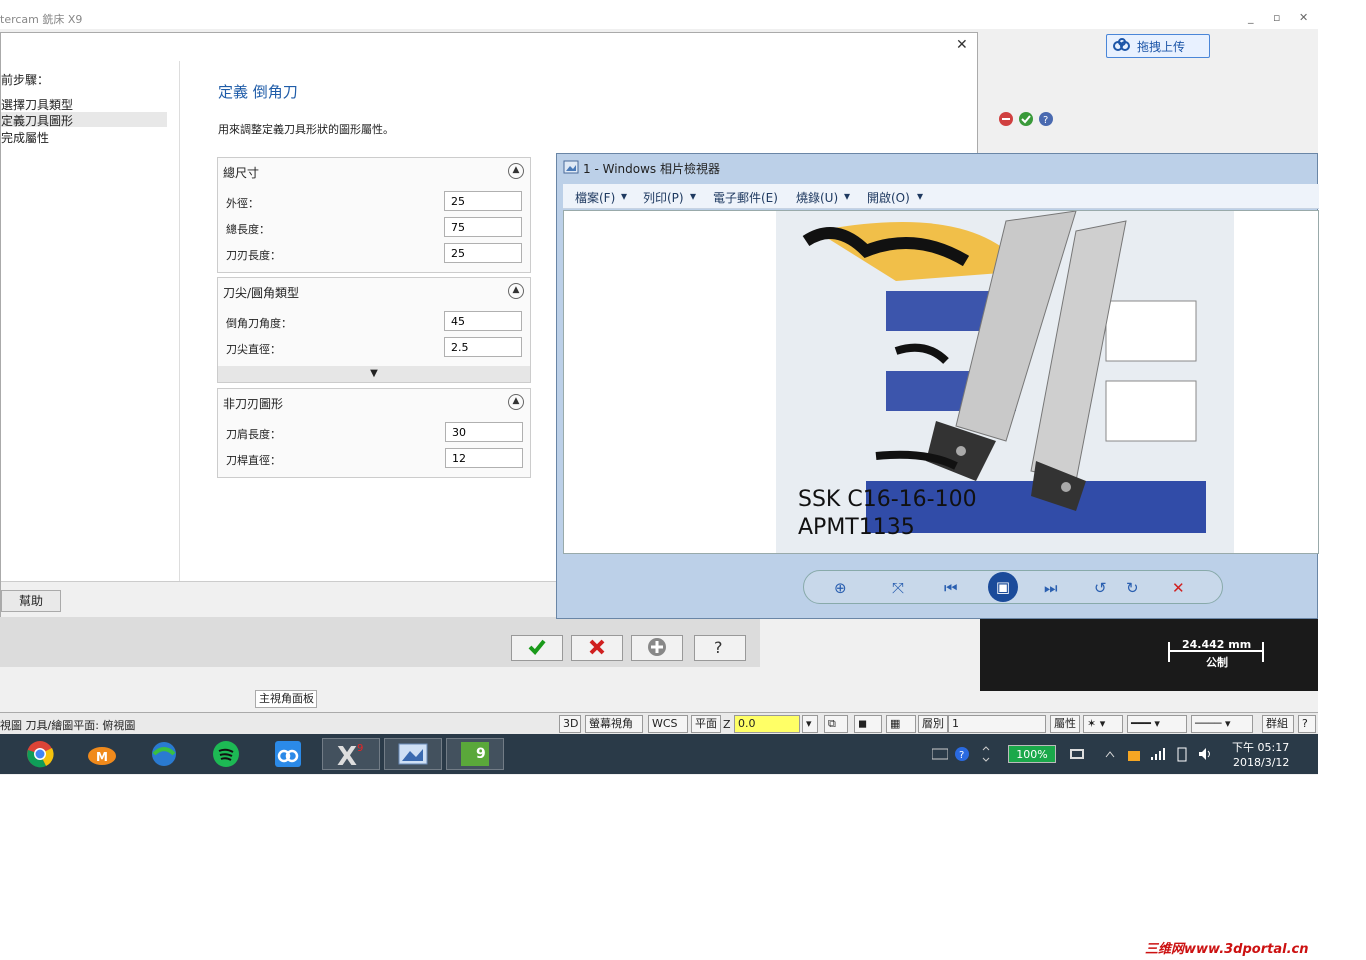 The image size is (1366, 960). I want to click on minimize-button: _, so click(1251, 17).